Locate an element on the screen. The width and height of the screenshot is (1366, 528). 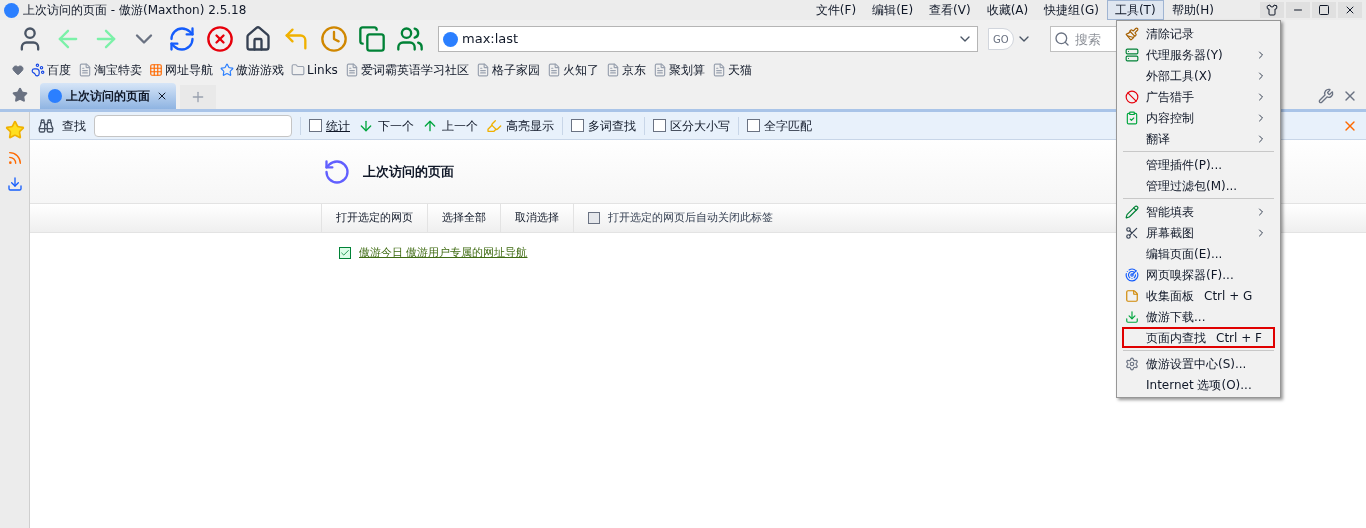
checkbox-label: 全字匹配 is located at coordinates (788, 126).